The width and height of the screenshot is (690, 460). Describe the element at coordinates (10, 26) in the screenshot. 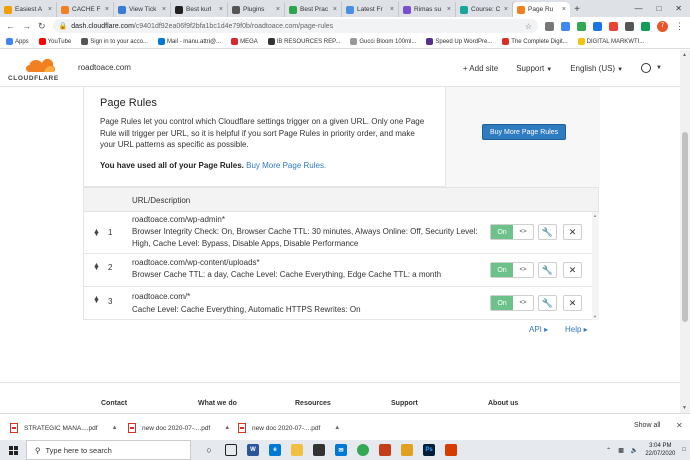

I see `back-arrow-icon: ←` at that location.